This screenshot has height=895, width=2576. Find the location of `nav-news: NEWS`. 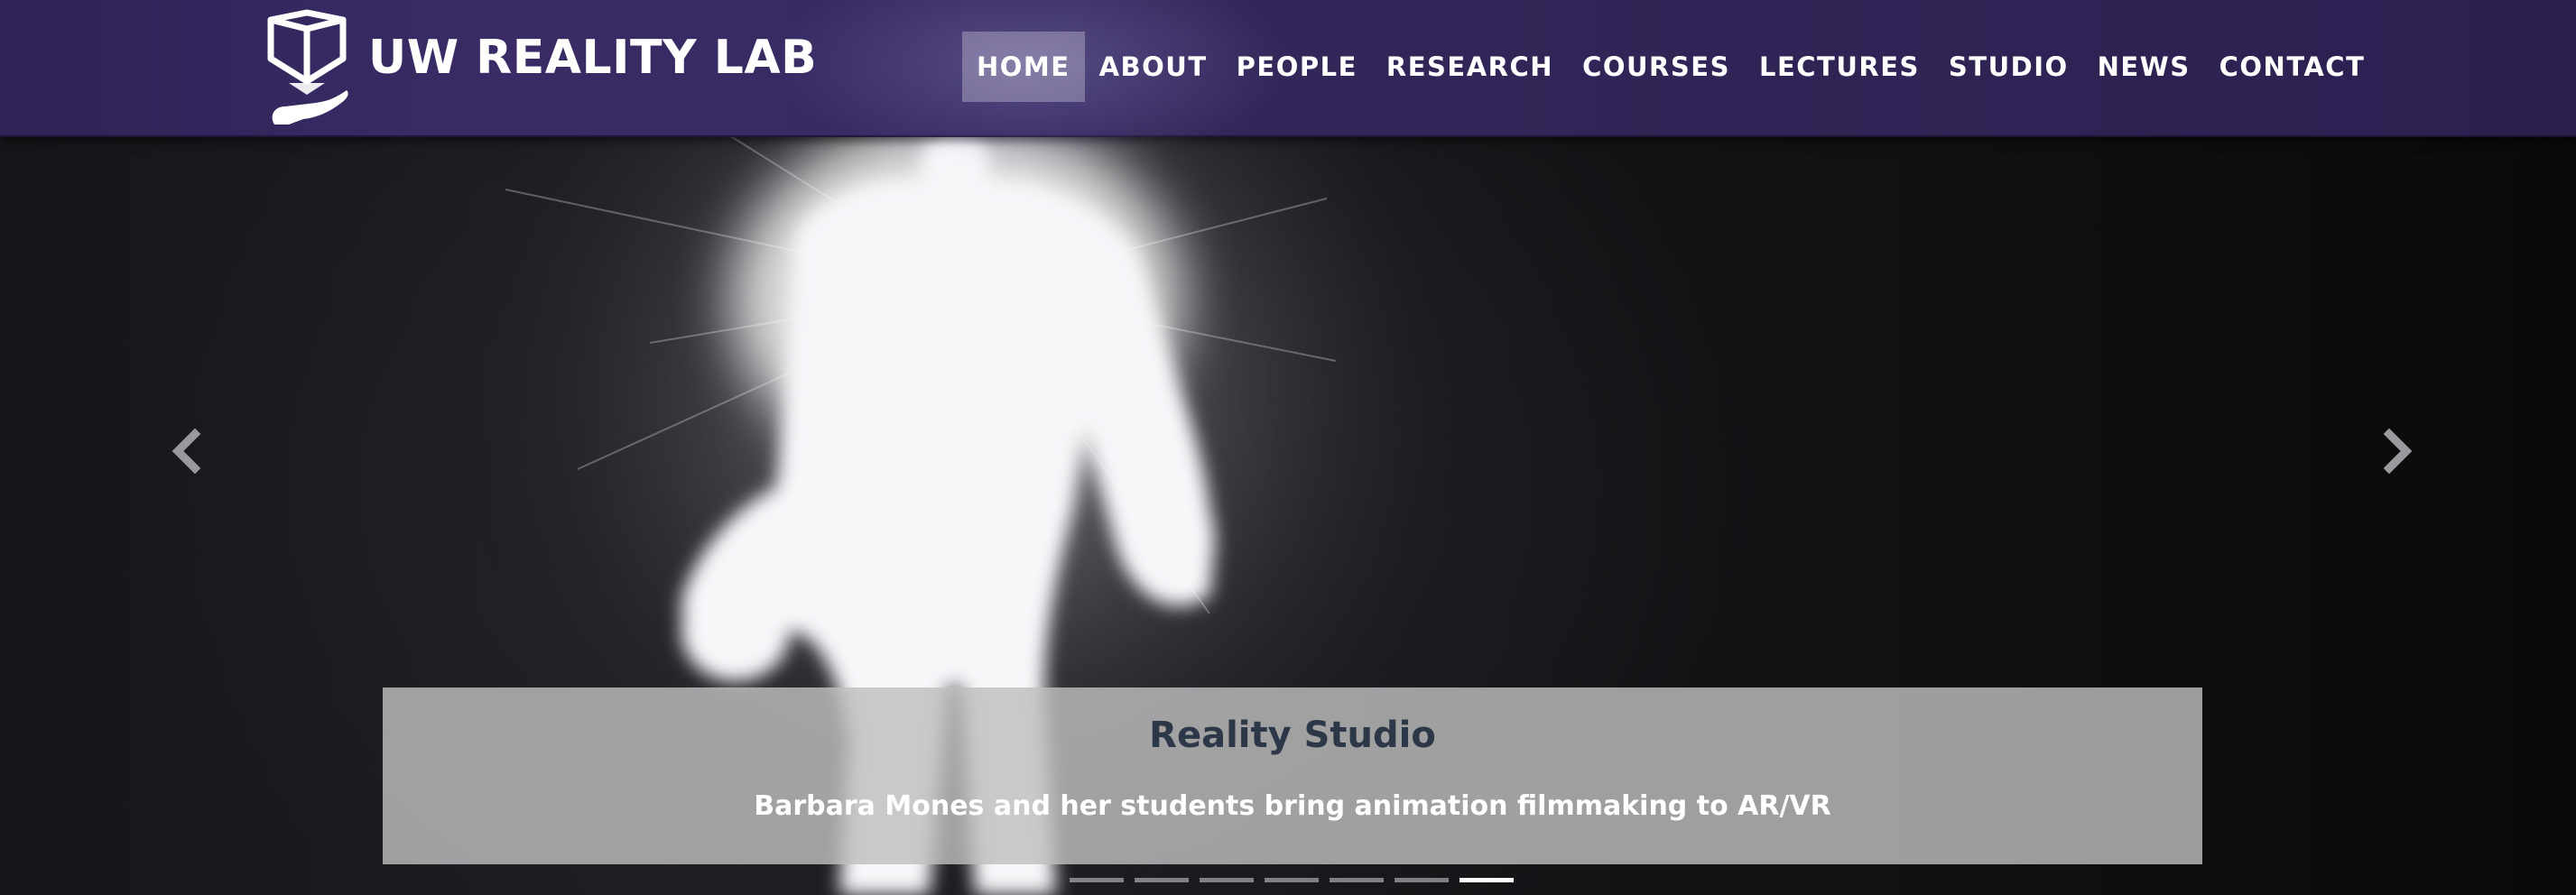

nav-news: NEWS is located at coordinates (2144, 67).